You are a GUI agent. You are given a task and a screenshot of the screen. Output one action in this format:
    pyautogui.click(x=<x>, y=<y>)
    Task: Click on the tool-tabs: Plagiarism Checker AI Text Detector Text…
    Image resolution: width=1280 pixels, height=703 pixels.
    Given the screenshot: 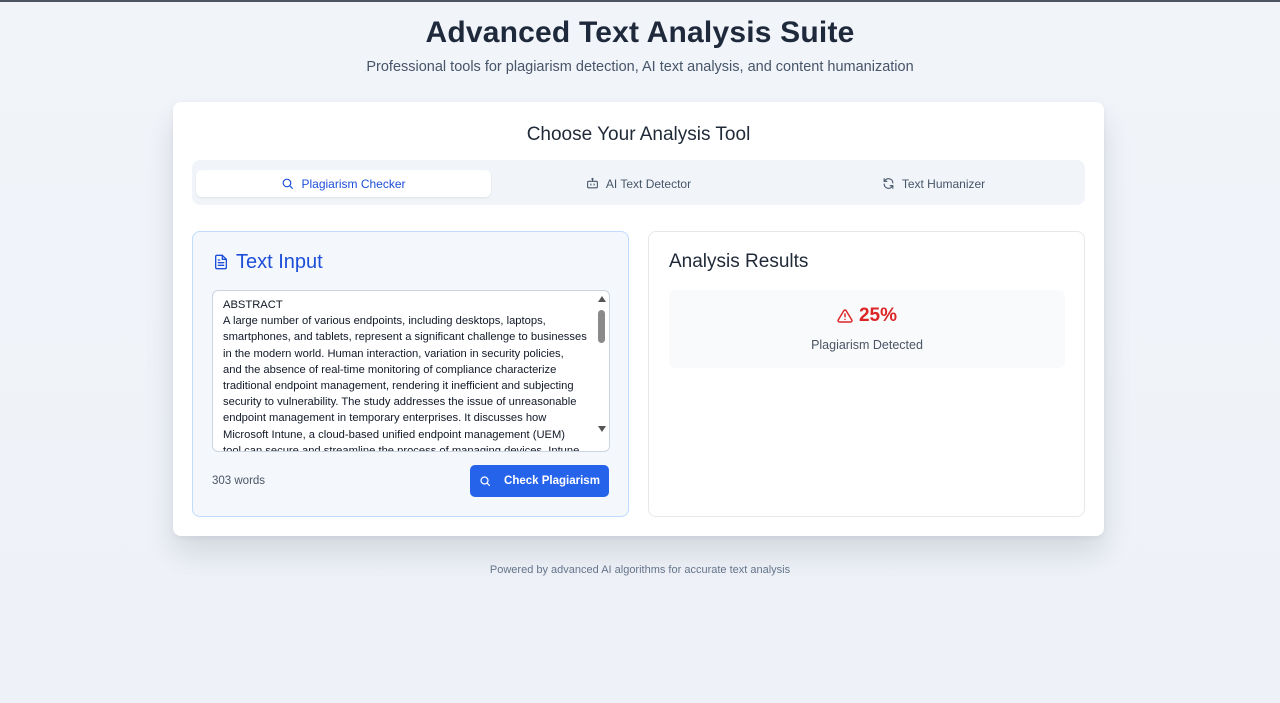 What is the action you would take?
    pyautogui.click(x=638, y=182)
    